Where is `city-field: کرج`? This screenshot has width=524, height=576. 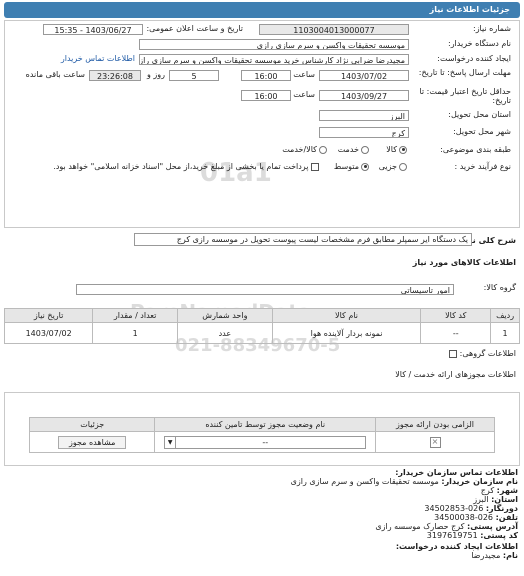 city-field: کرج is located at coordinates (364, 132).